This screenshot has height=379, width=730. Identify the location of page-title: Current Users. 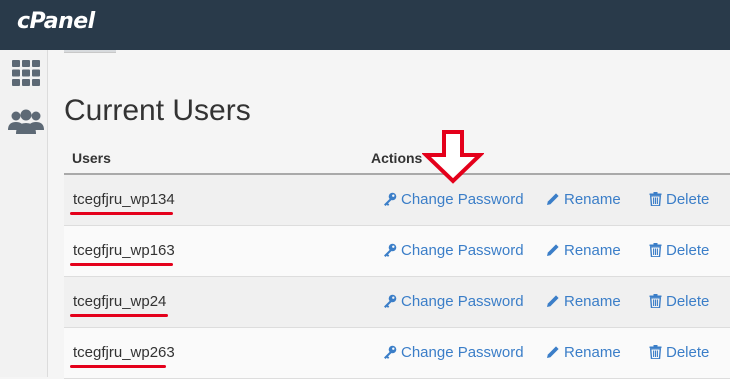
(157, 110).